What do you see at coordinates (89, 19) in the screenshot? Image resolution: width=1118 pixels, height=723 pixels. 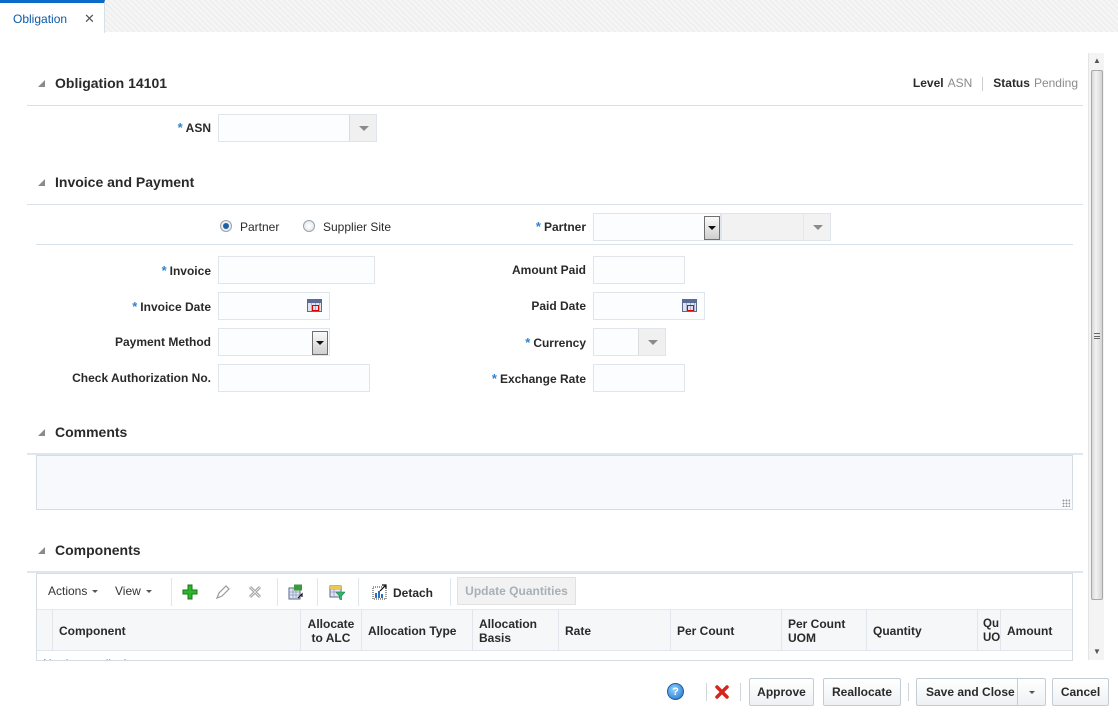 I see `close-icon: ✕` at bounding box center [89, 19].